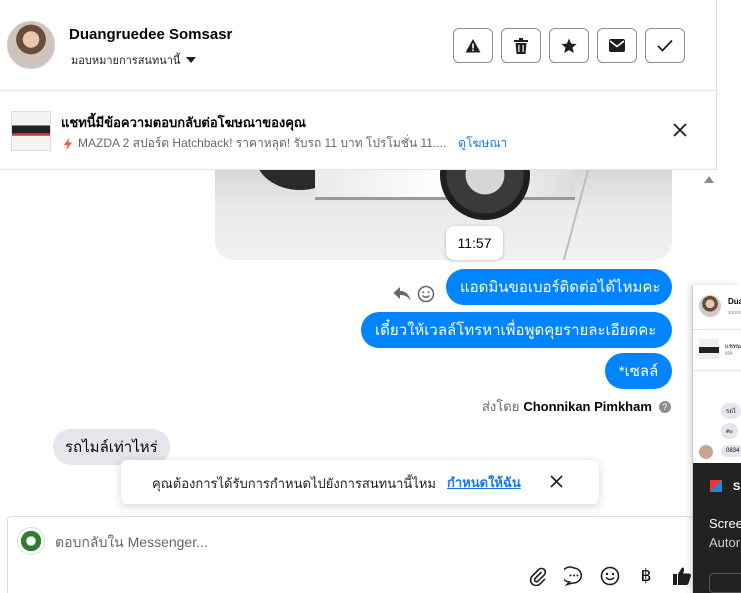 Image resolution: width=741 pixels, height=593 pixels. Describe the element at coordinates (731, 411) in the screenshot. I see `overlay-message: รถไ` at that location.